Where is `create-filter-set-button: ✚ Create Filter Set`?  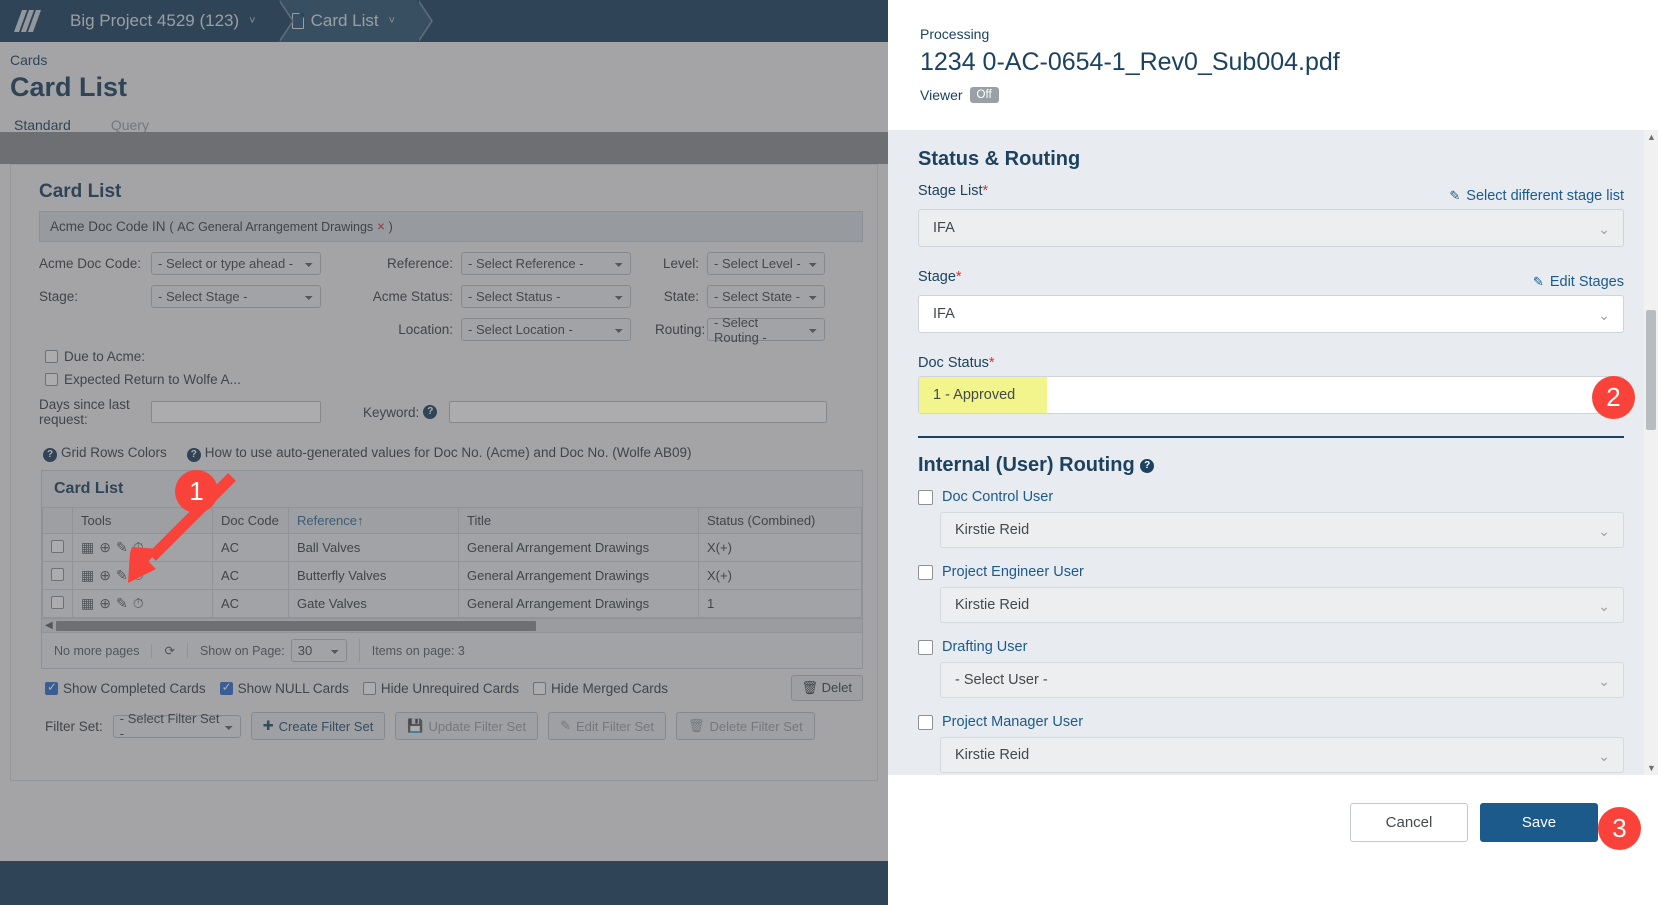 create-filter-set-button: ✚ Create Filter Set is located at coordinates (318, 726).